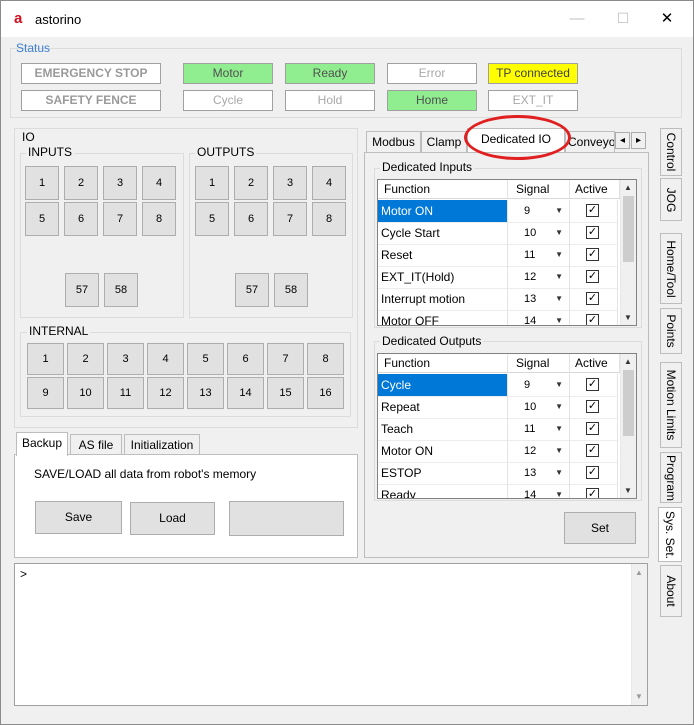 The image size is (694, 725). What do you see at coordinates (165, 393) in the screenshot?
I see `internal-button: 12` at bounding box center [165, 393].